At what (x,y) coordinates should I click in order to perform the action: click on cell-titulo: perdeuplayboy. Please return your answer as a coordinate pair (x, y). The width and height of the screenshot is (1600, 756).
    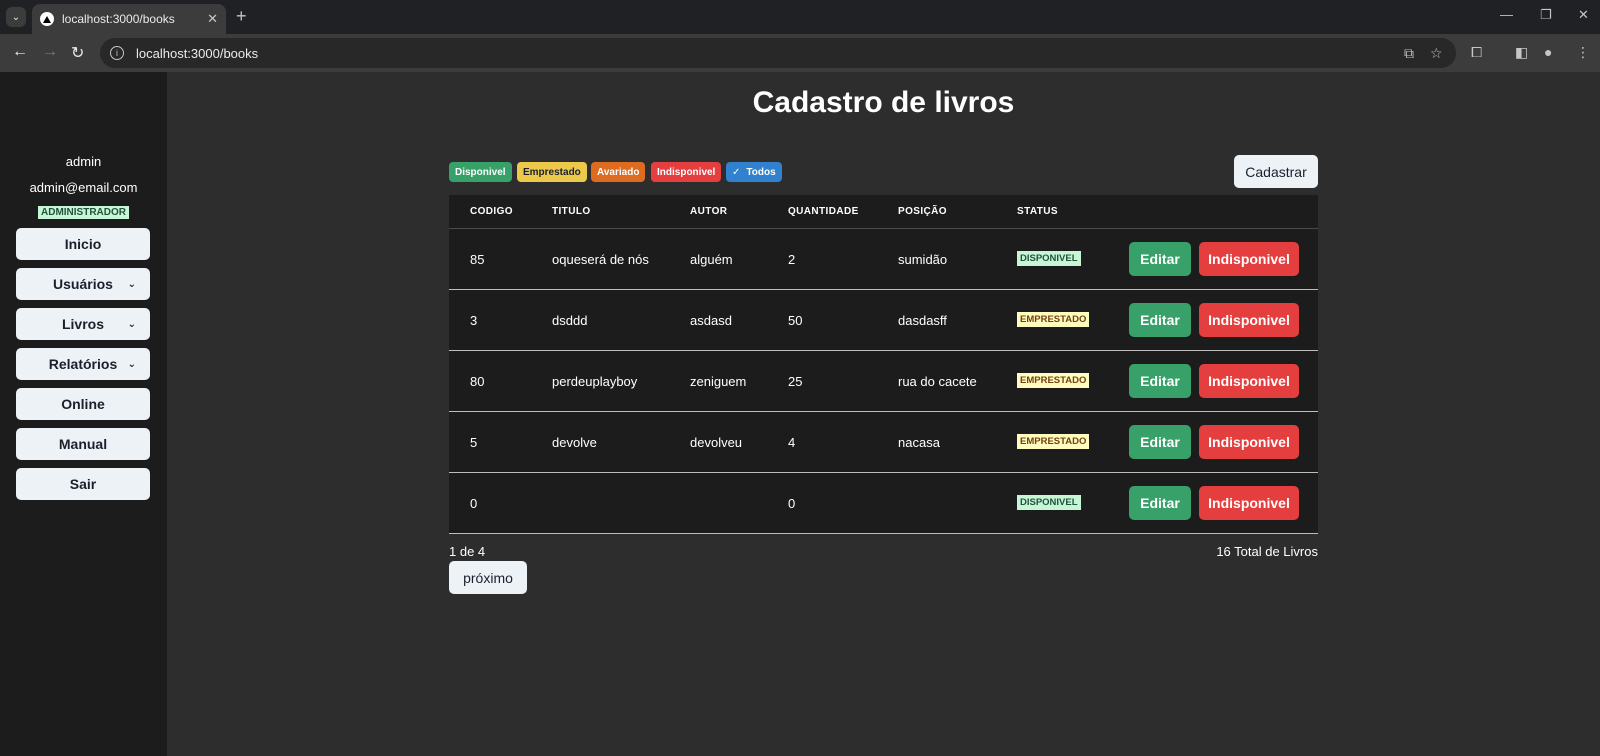
    Looking at the image, I should click on (595, 381).